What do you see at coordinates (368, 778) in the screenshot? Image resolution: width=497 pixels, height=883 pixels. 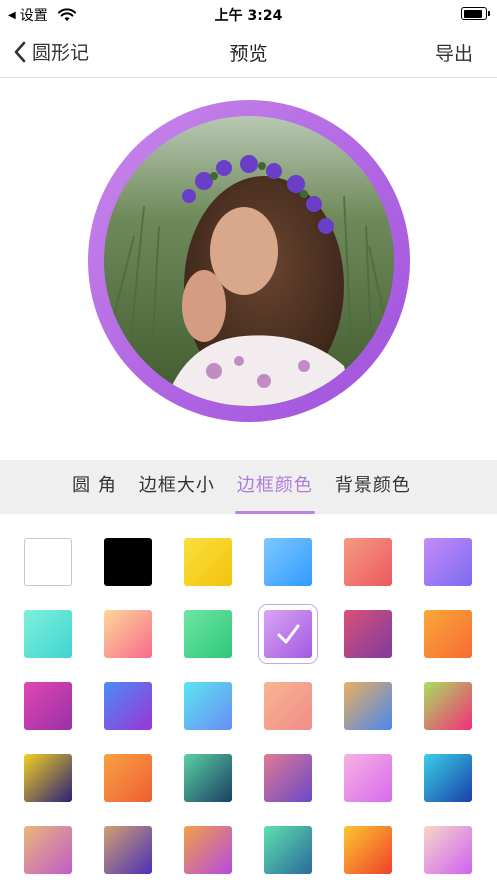 I see `color-swatch-pink-orchid` at bounding box center [368, 778].